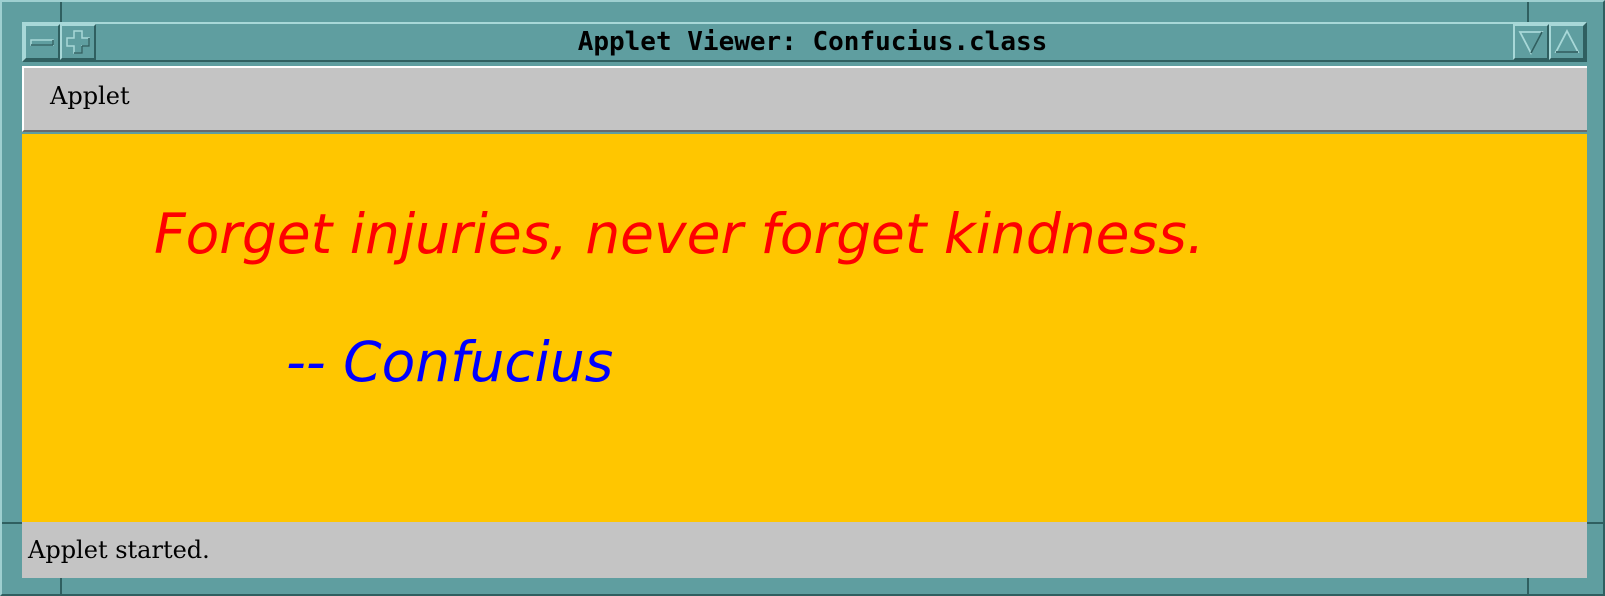 The height and width of the screenshot is (596, 1605). Describe the element at coordinates (804, 550) in the screenshot. I see `status-bar: Applet started.` at that location.